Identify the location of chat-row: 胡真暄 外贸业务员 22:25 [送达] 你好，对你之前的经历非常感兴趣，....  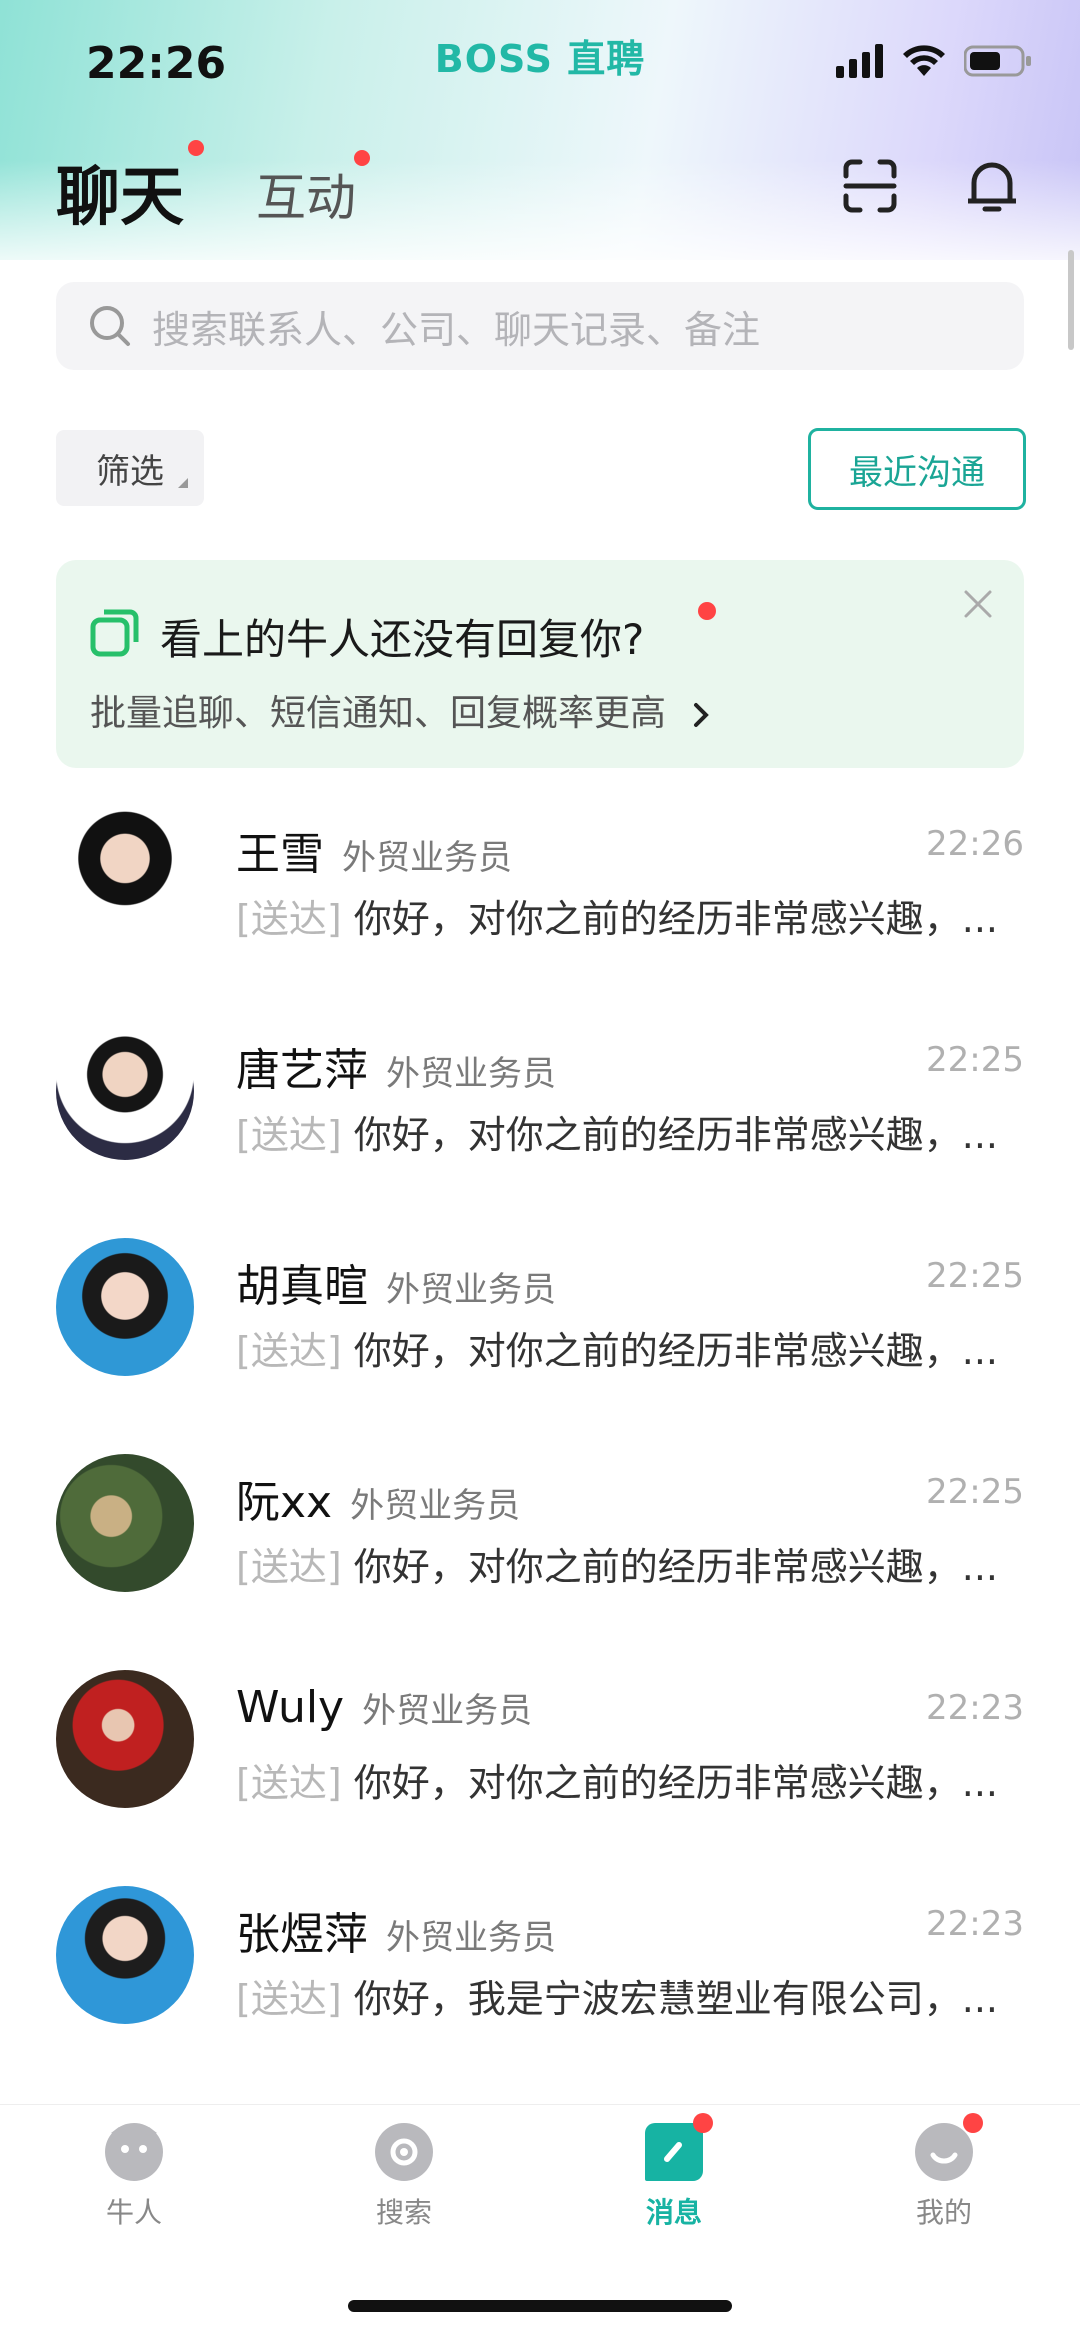
(540, 1346).